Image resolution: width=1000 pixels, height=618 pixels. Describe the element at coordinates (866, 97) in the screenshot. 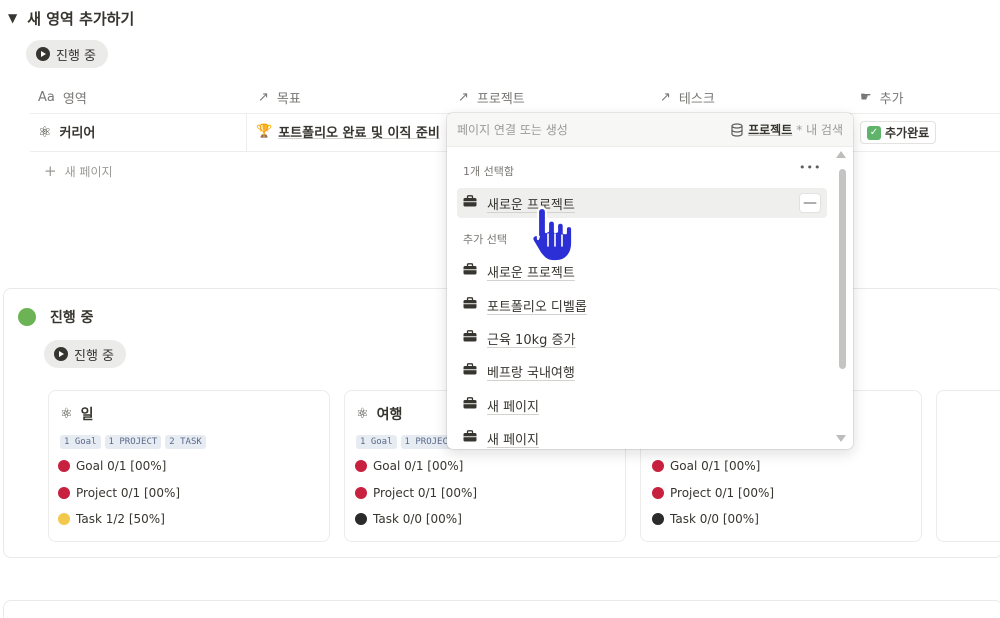

I see `pointing-hand-icon: ☛` at that location.